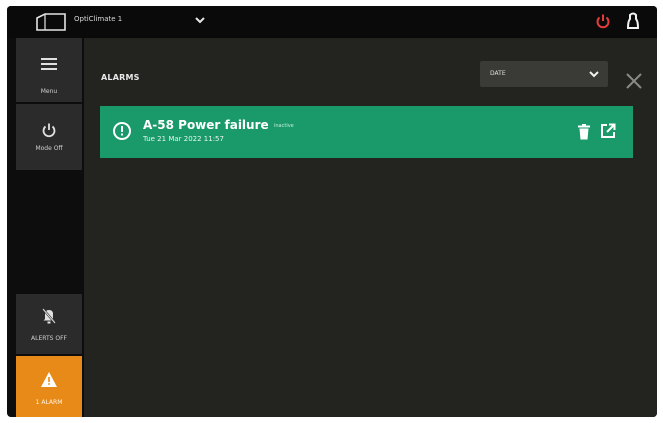 The image size is (663, 423). Describe the element at coordinates (49, 148) in the screenshot. I see `mode-label: Mode Off` at that location.